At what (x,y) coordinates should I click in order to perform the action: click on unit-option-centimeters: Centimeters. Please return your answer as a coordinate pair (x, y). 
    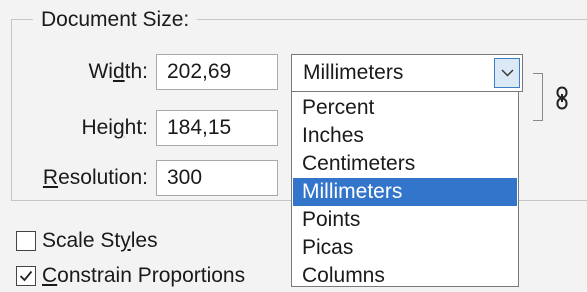
    Looking at the image, I should click on (405, 164).